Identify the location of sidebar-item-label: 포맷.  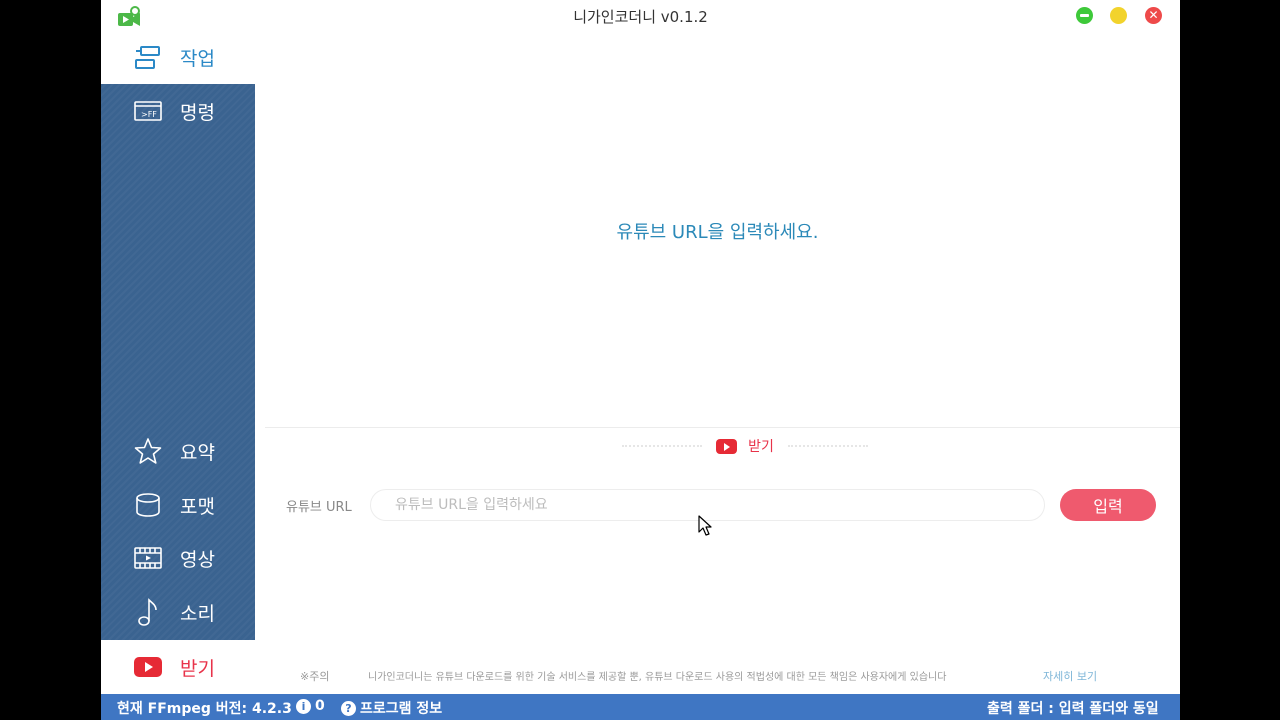
(197, 506).